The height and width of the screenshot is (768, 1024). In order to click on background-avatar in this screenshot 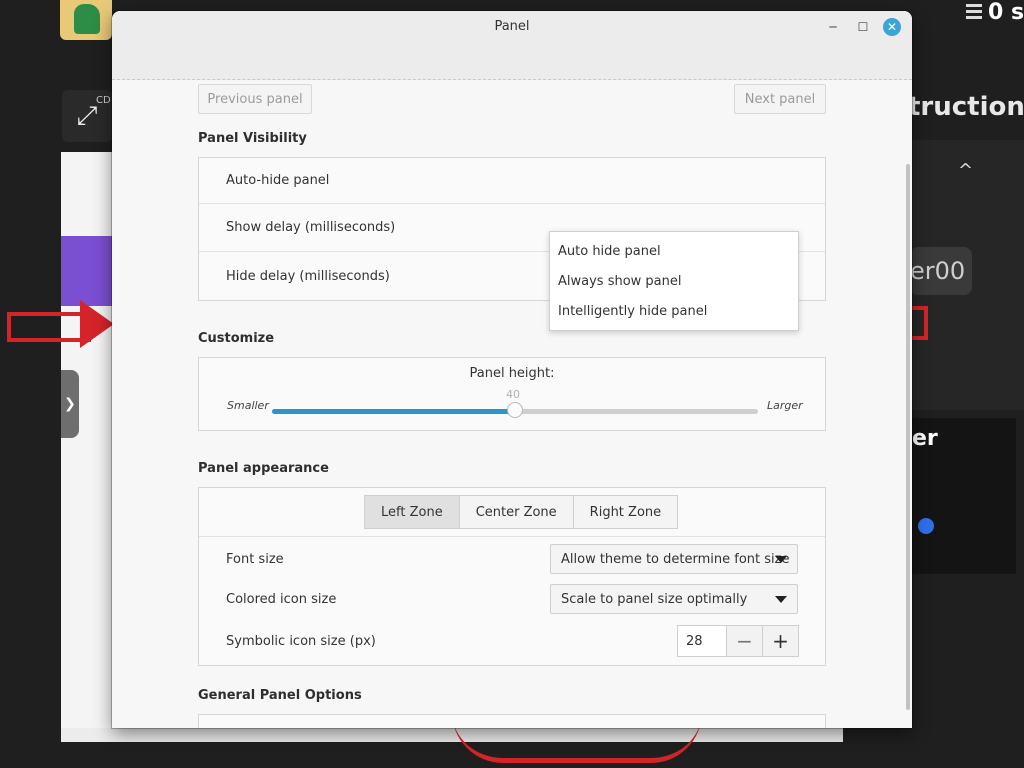, I will do `click(86, 20)`.